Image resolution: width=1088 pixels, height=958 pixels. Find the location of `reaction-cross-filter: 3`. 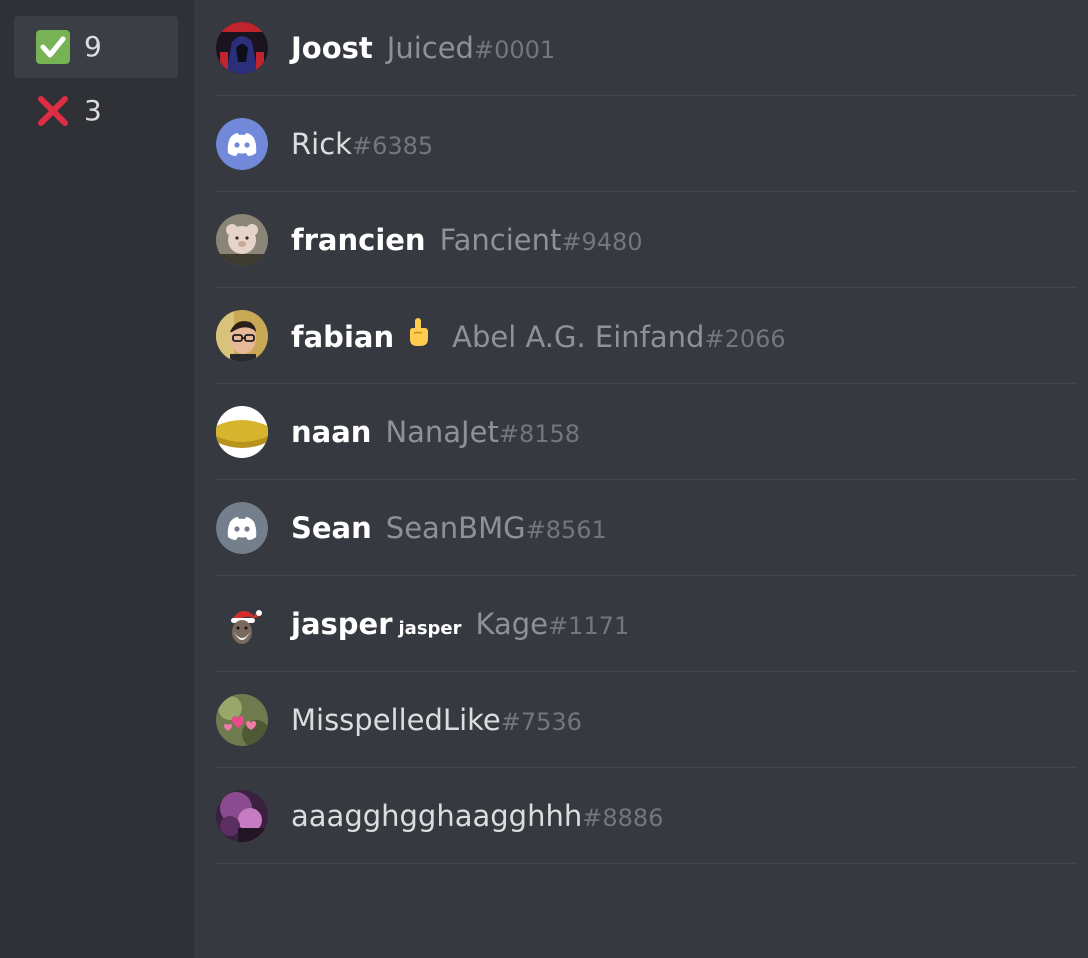

reaction-cross-filter: 3 is located at coordinates (96, 111).